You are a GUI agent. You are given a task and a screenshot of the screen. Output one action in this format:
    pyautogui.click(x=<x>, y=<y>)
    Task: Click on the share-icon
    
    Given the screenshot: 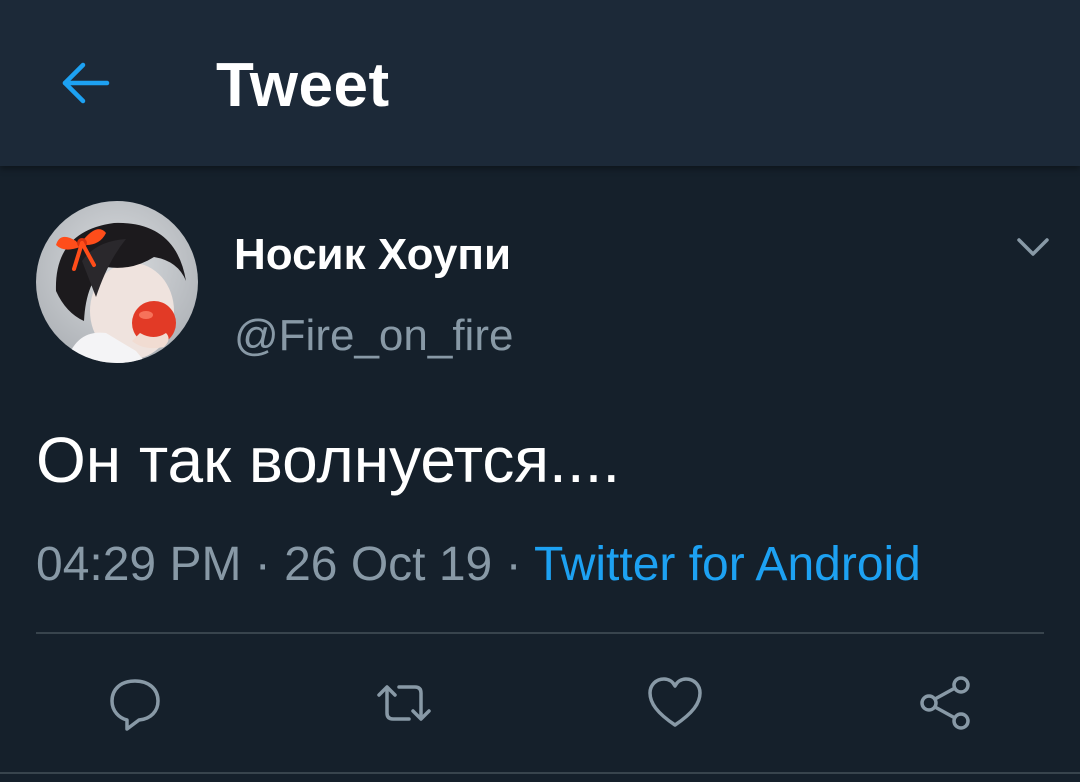 What is the action you would take?
    pyautogui.click(x=945, y=703)
    